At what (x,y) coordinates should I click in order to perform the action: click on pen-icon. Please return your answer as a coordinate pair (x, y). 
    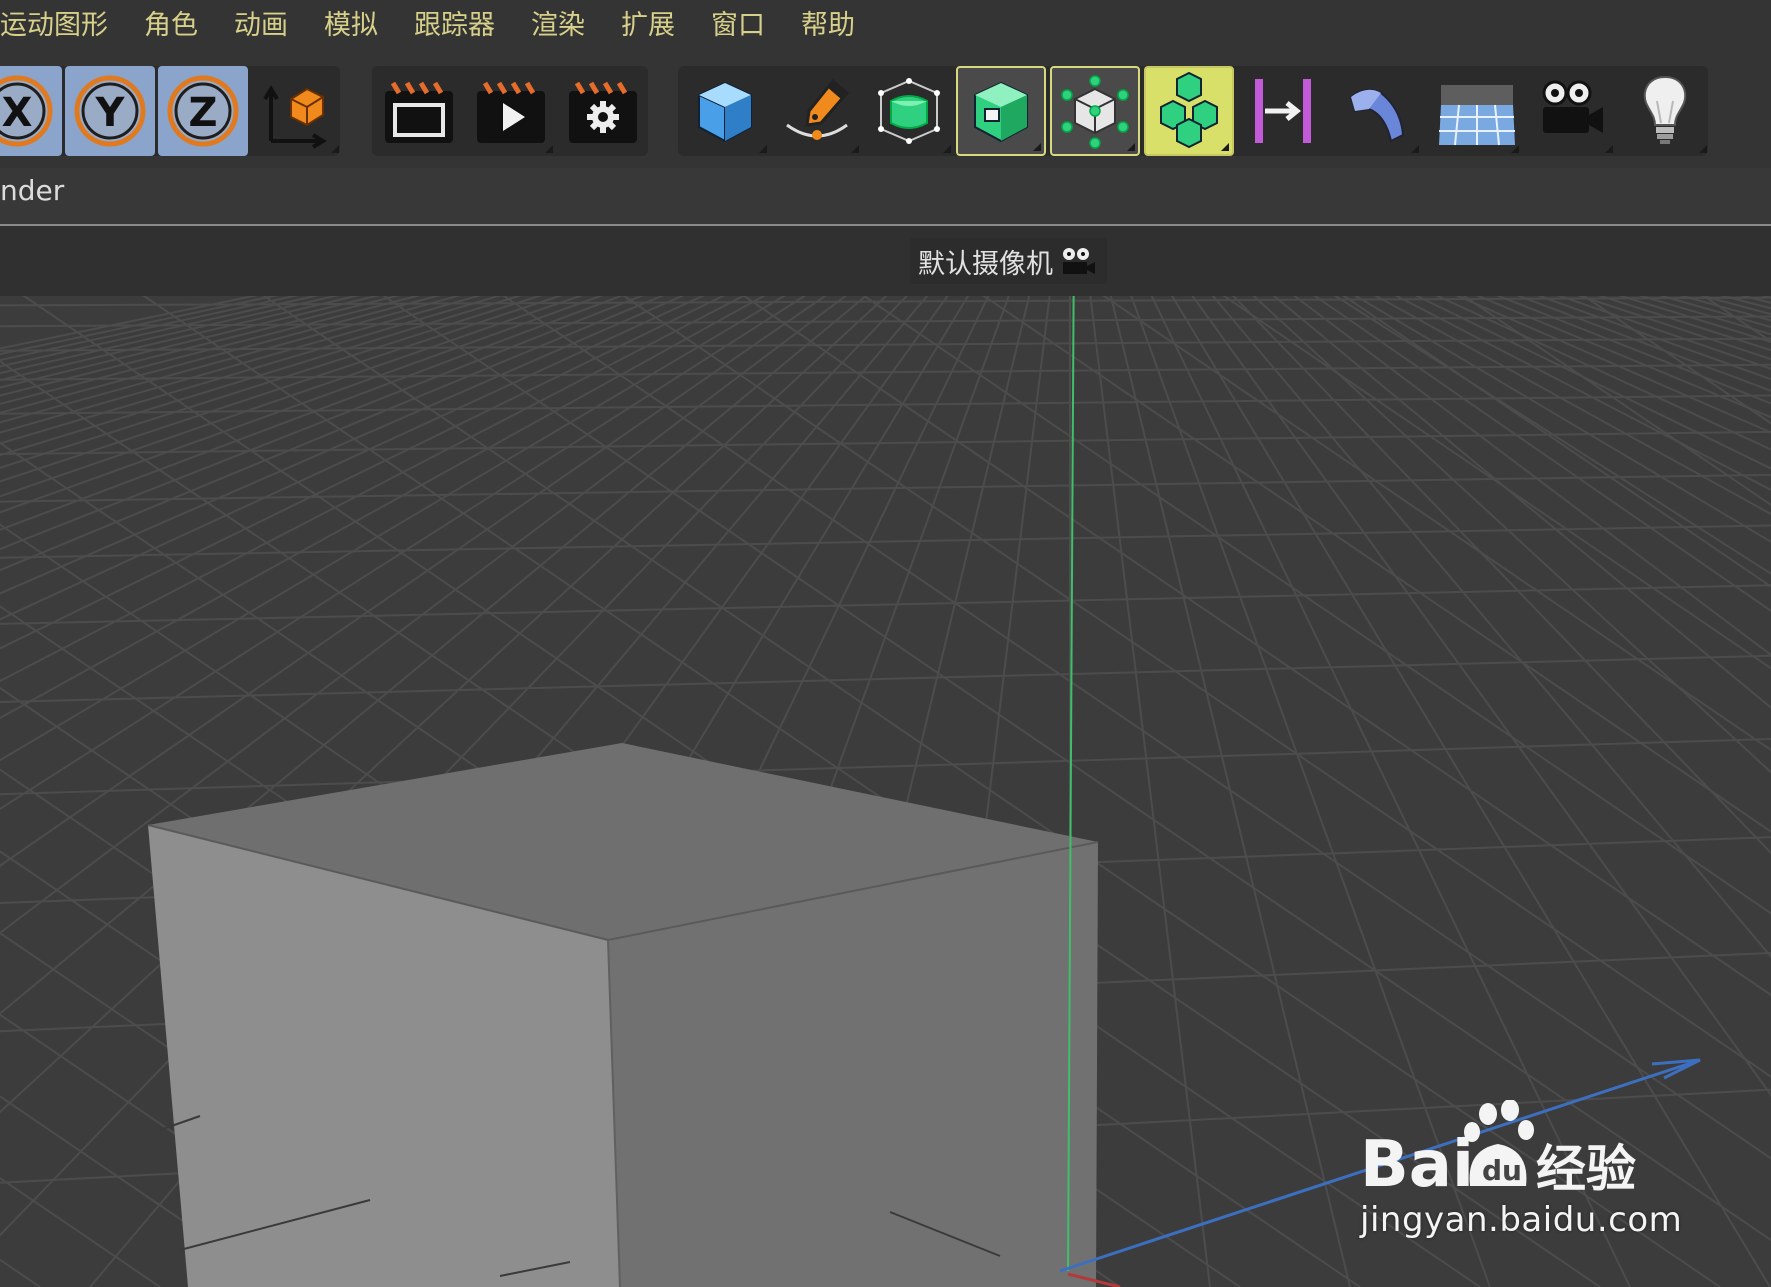
    Looking at the image, I should click on (818, 109).